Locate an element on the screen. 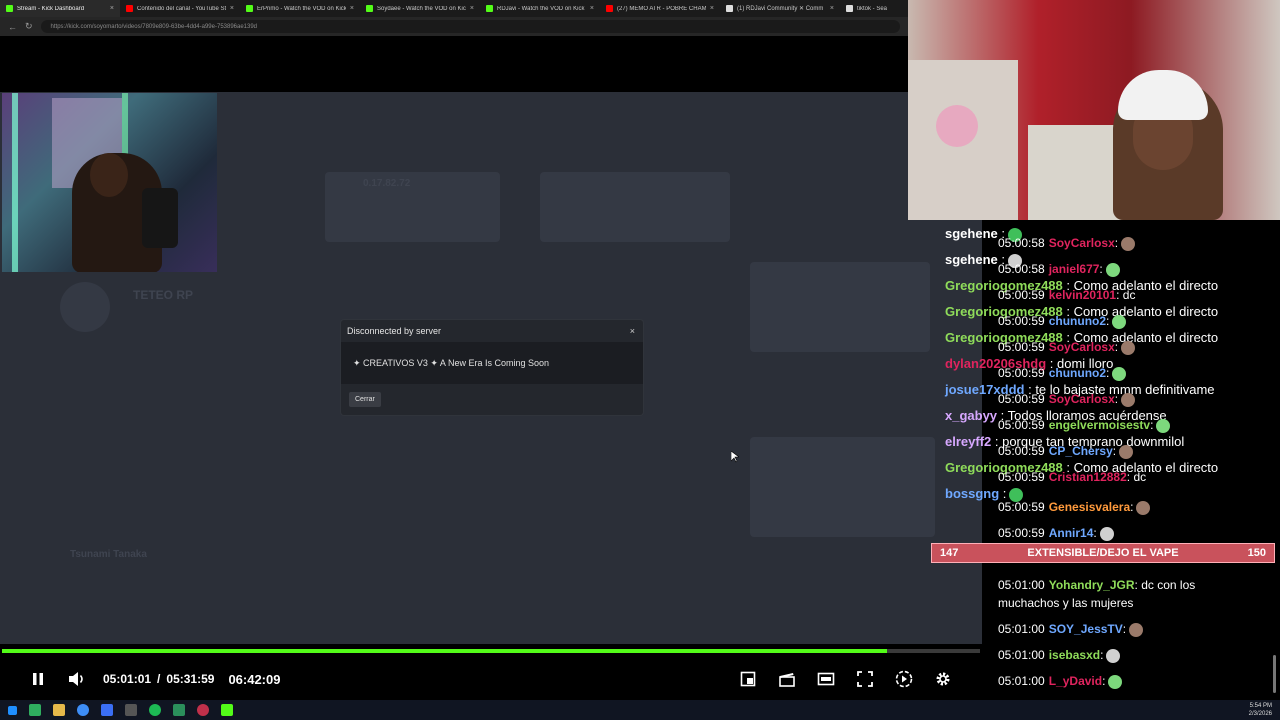 The image size is (1280, 720). folder-icon is located at coordinates (59, 710).